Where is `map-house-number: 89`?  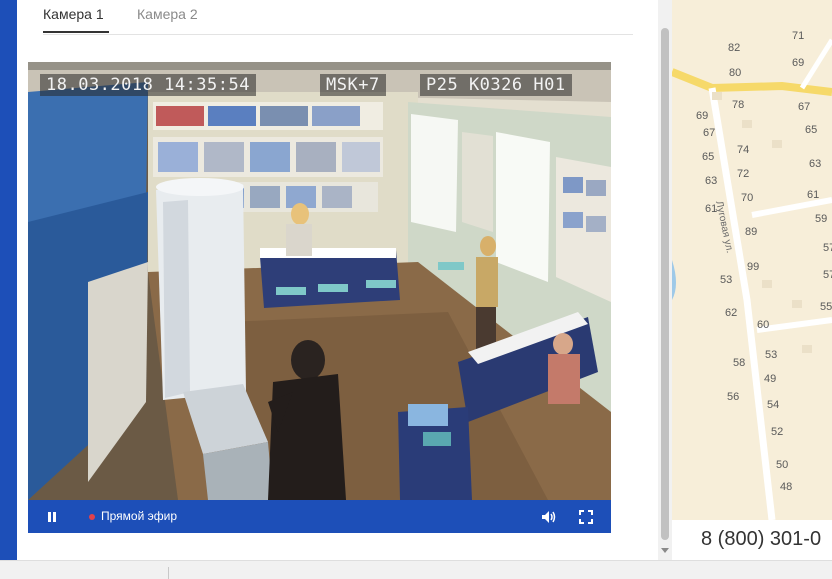
map-house-number: 89 is located at coordinates (751, 232).